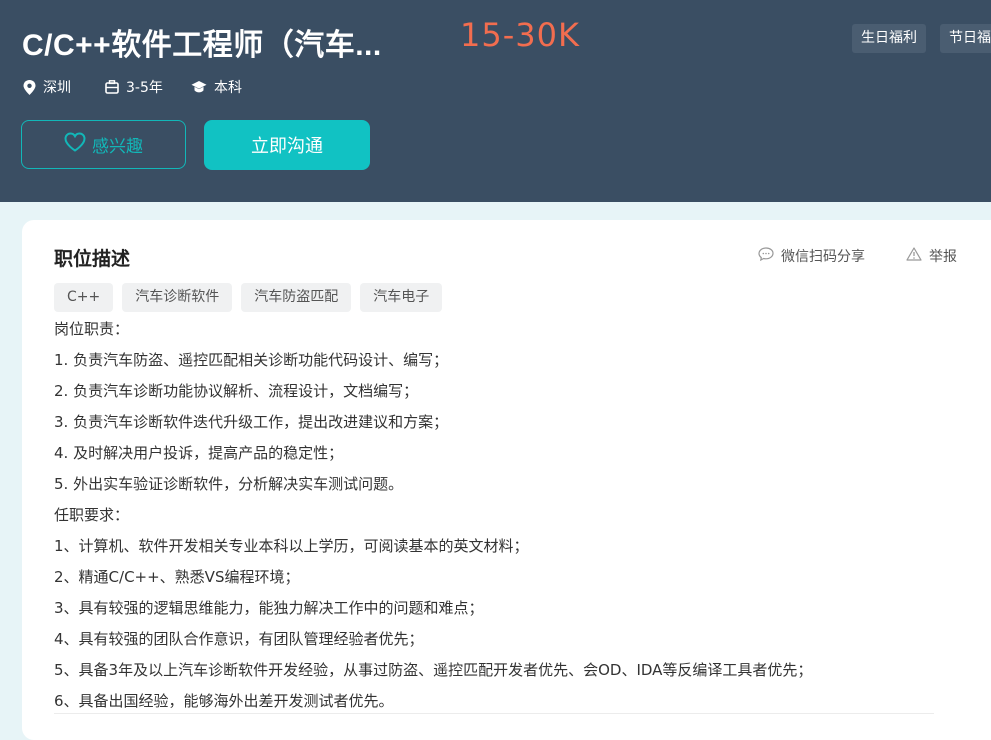  What do you see at coordinates (494, 713) in the screenshot?
I see `divider` at bounding box center [494, 713].